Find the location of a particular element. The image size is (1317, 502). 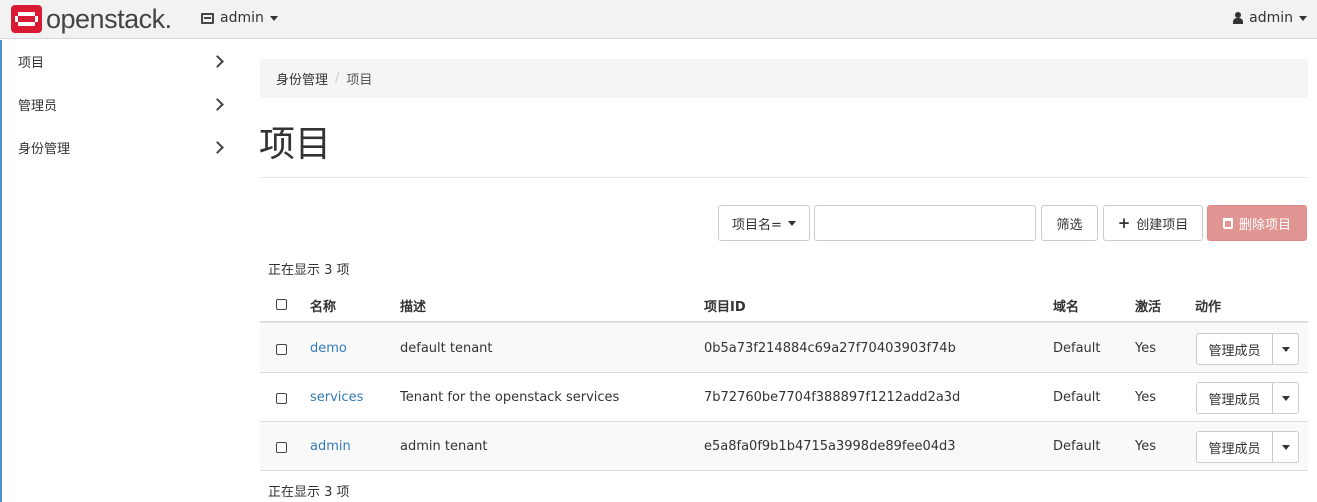

page-title: 项目 is located at coordinates (295, 144).